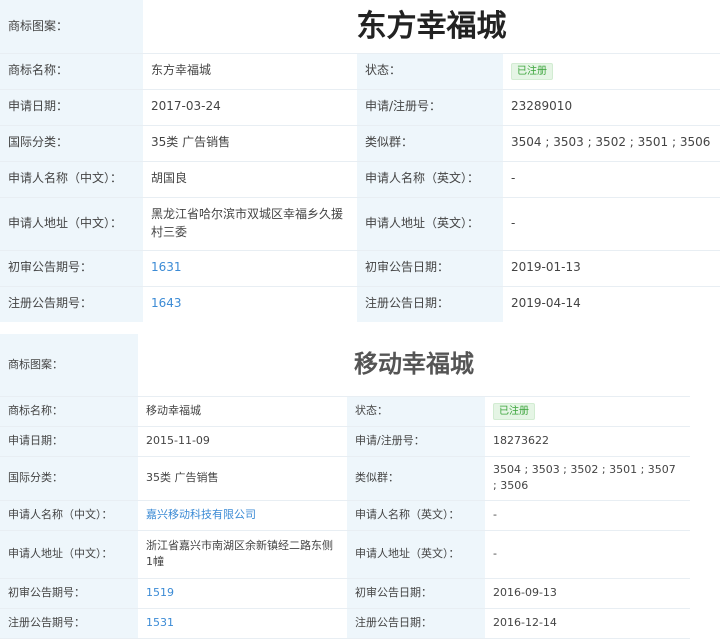 Image resolution: width=720 pixels, height=639 pixels. What do you see at coordinates (166, 303) in the screenshot?
I see `reg-pub-no-link: 1643` at bounding box center [166, 303].